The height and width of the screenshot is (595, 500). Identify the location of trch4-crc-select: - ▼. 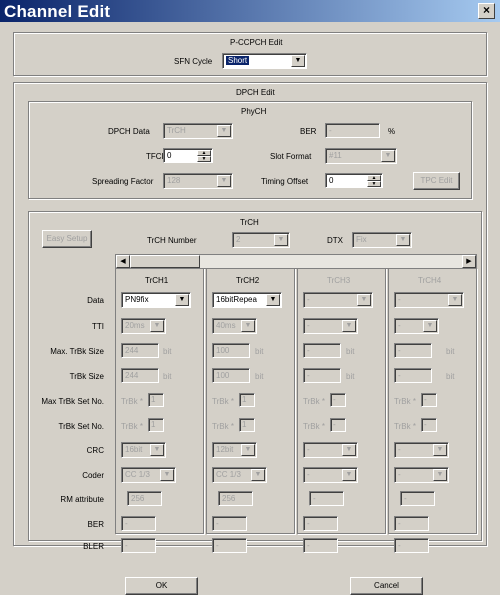
(421, 450).